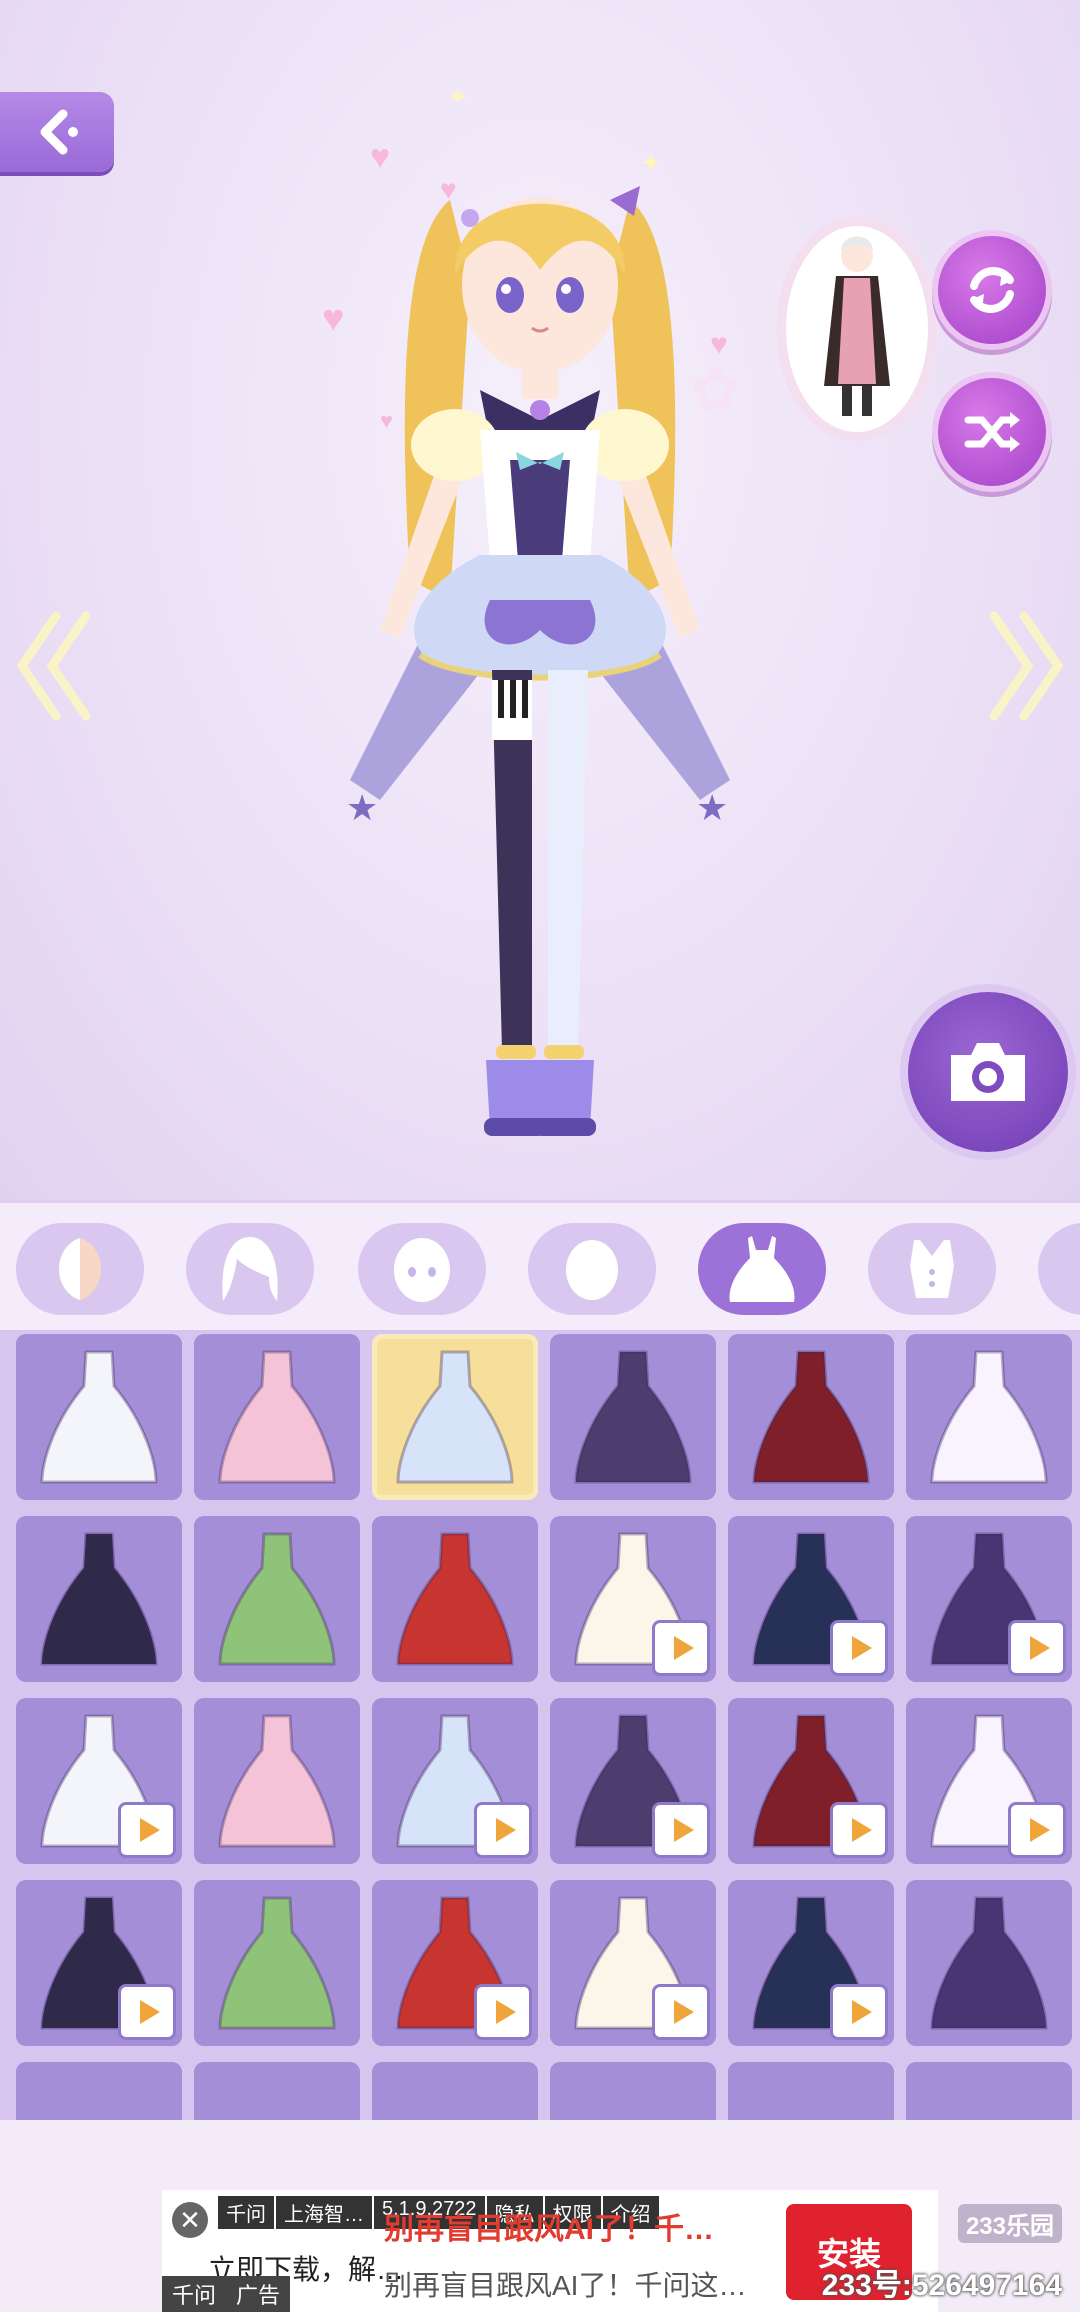 The width and height of the screenshot is (1080, 2312). What do you see at coordinates (99, 1963) in the screenshot?
I see `outfit-item-snow-white-dress` at bounding box center [99, 1963].